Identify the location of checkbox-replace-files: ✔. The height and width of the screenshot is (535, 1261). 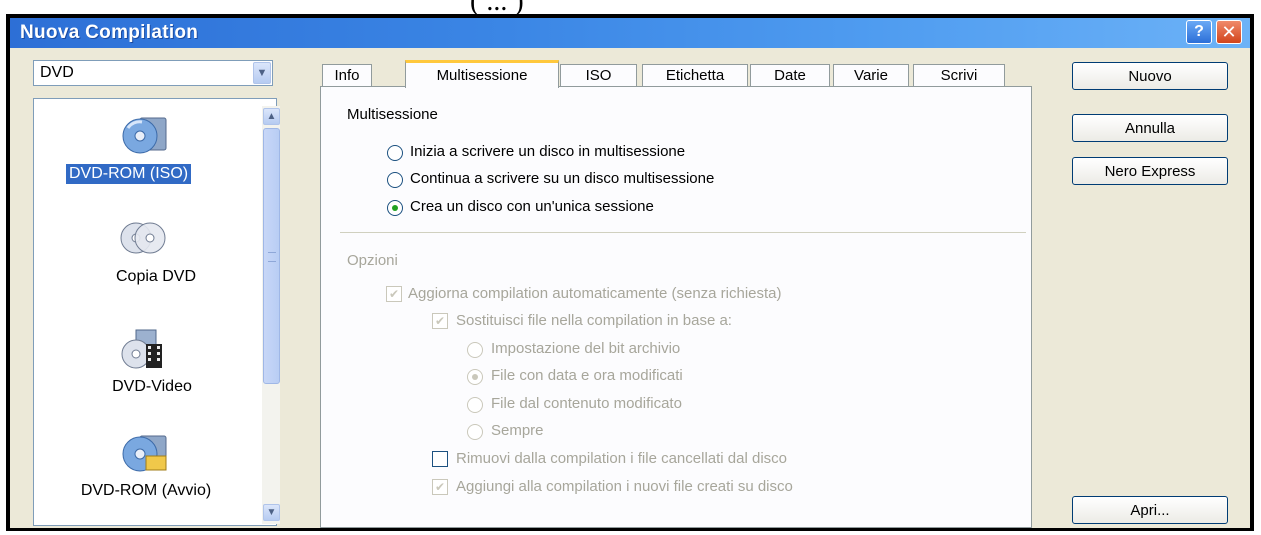
(440, 321).